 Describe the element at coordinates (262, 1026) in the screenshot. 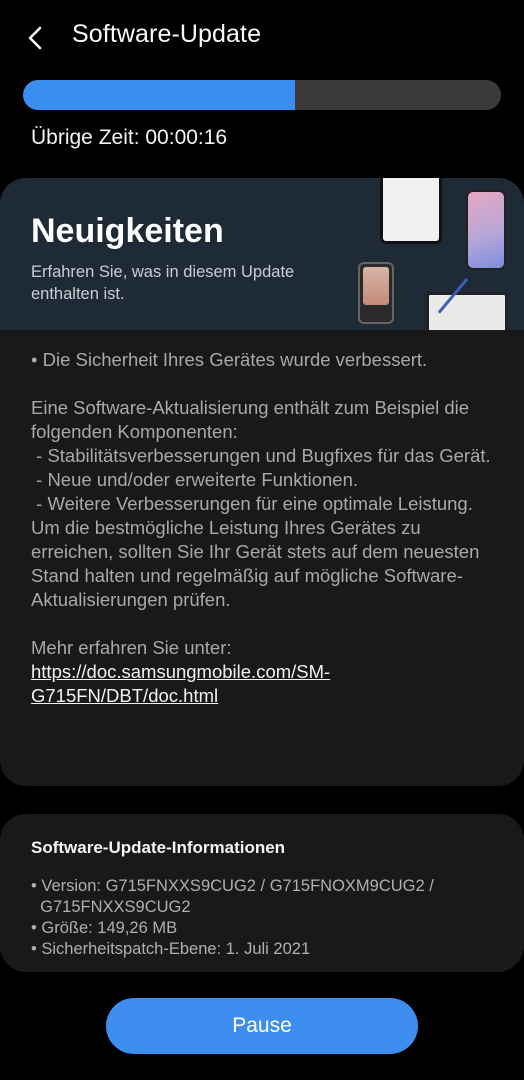

I see `pause-button: Pause` at that location.